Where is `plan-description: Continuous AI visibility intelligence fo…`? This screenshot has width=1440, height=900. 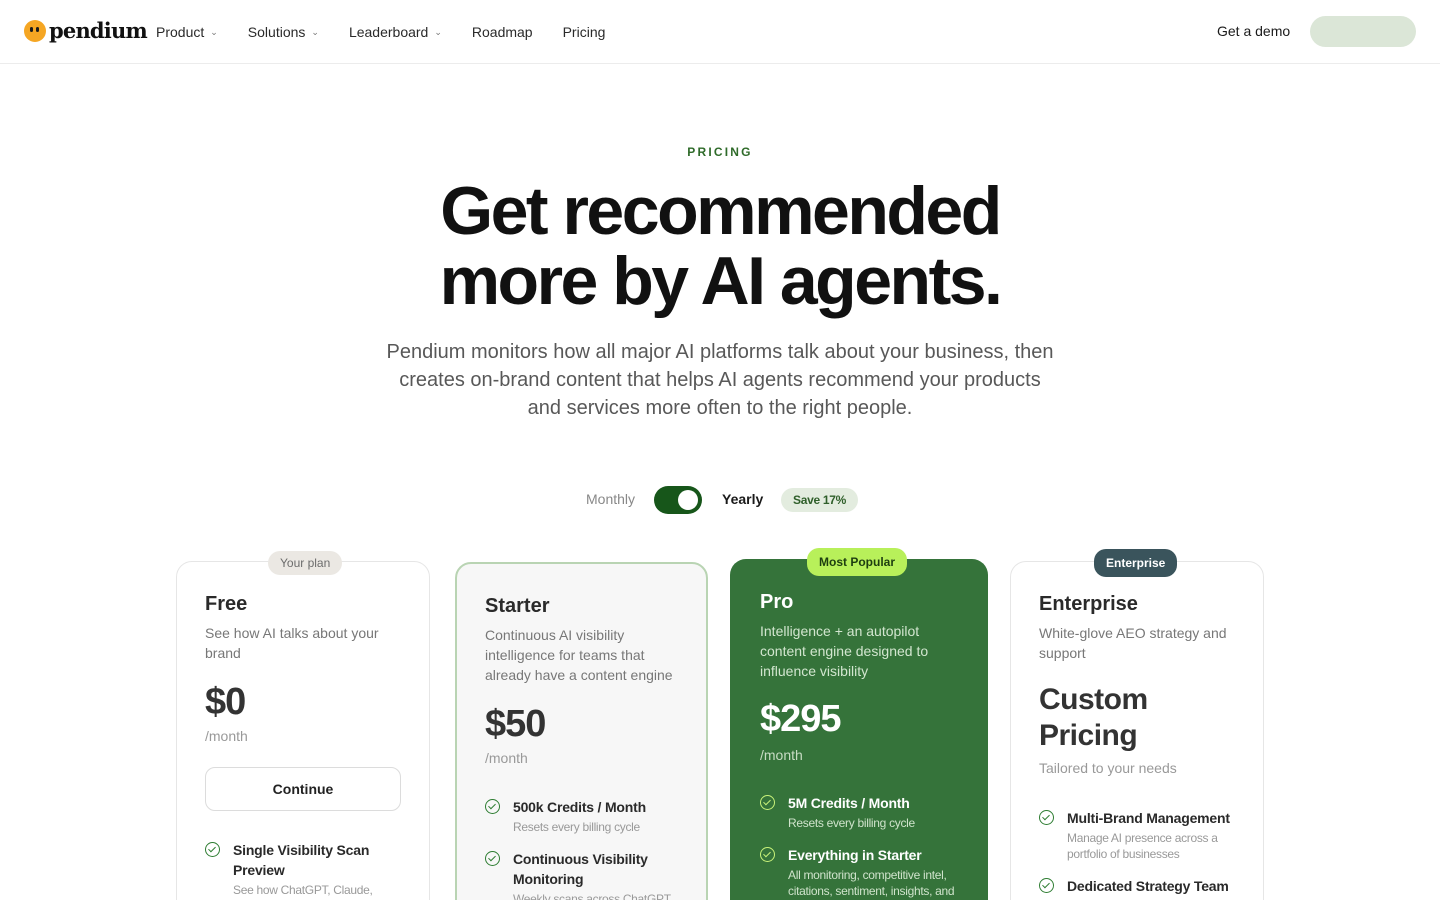 plan-description: Continuous AI visibility intelligence fo… is located at coordinates (579, 655).